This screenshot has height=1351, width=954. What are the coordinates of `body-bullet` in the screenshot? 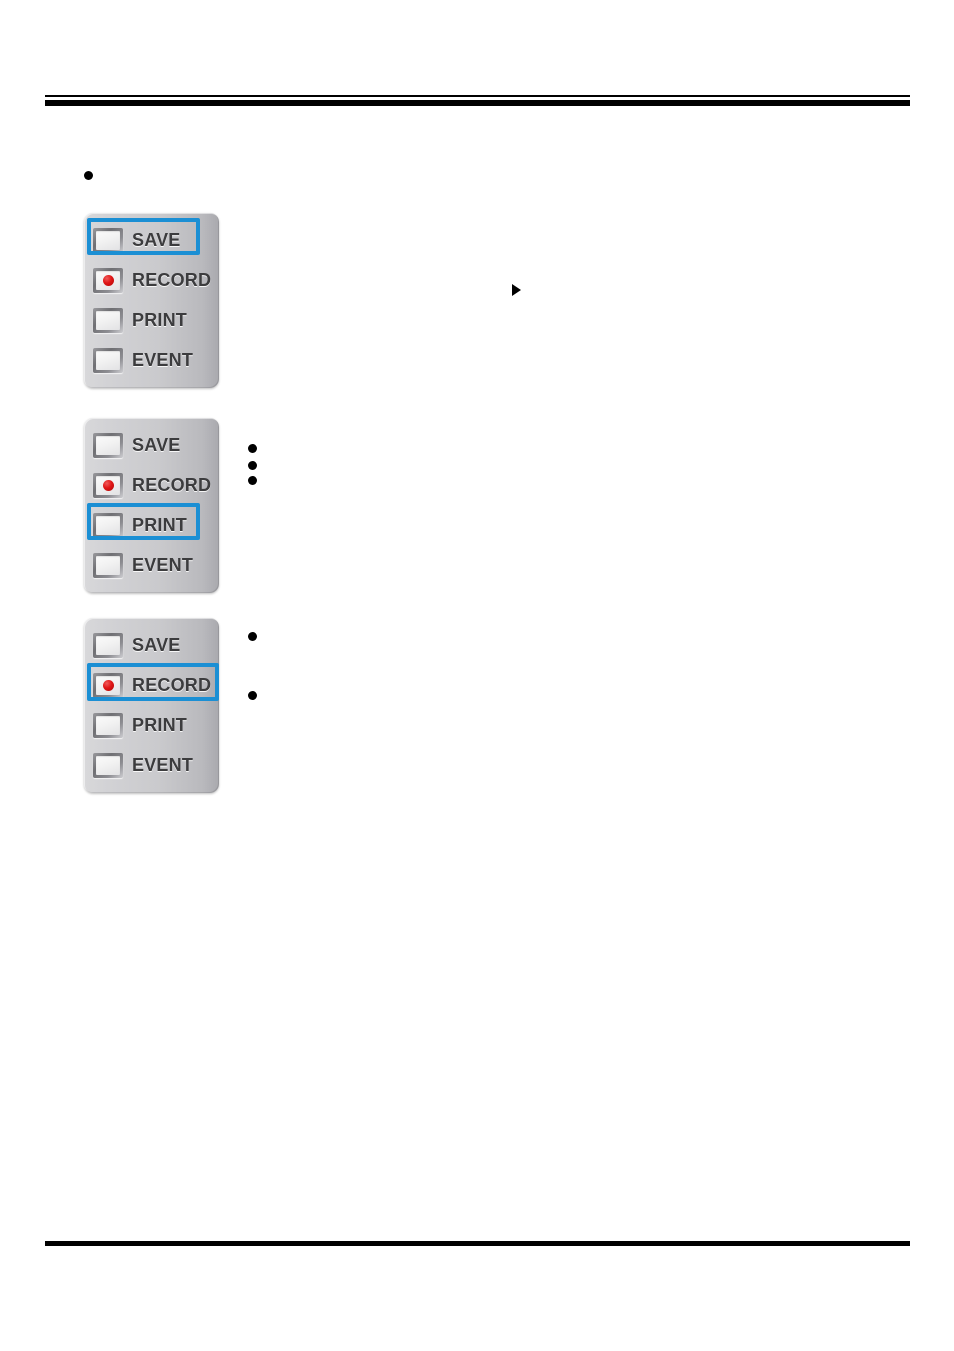 It's located at (88, 175).